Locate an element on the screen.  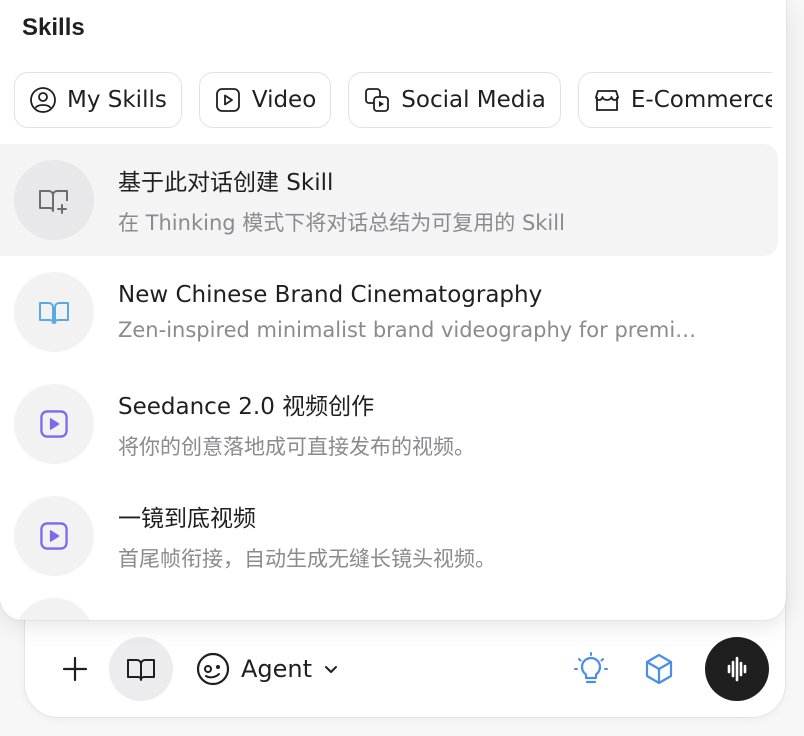
panel-title: Skills is located at coordinates (53, 27).